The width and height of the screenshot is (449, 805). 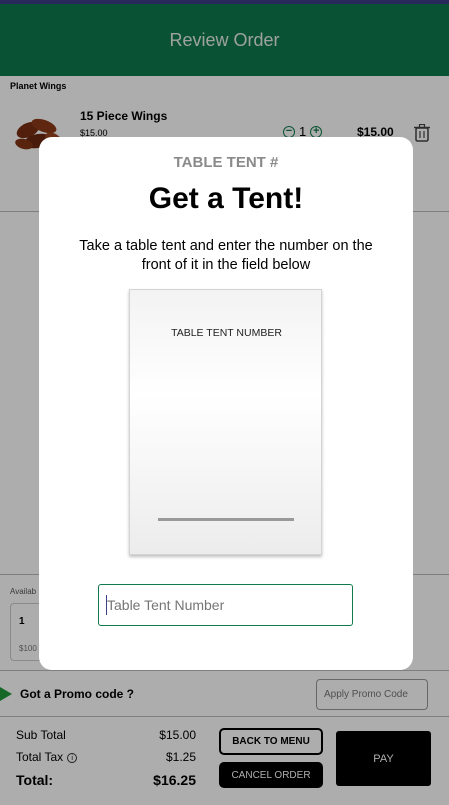 What do you see at coordinates (226, 162) in the screenshot?
I see `modal-eyebrow: TABLE TENT #` at bounding box center [226, 162].